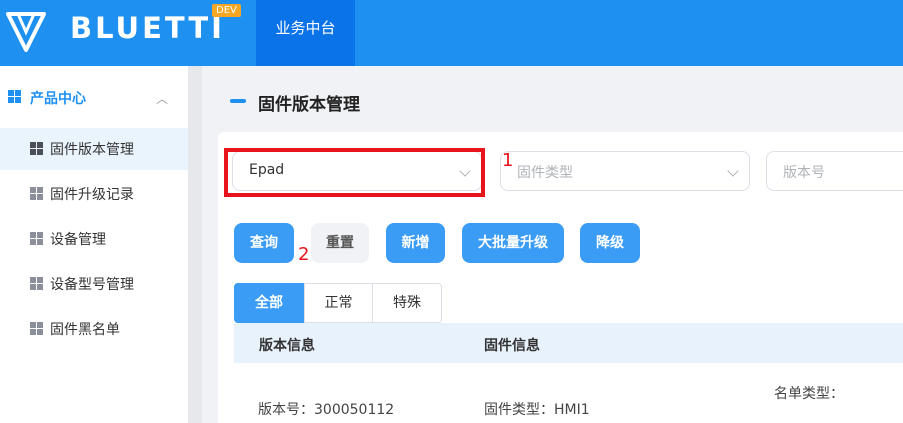  I want to click on sidebar-scrollbar, so click(195, 244).